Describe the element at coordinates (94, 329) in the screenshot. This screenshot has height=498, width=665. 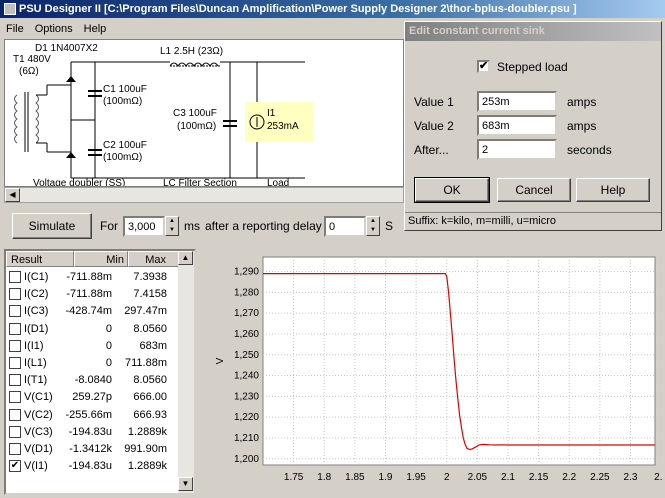
I see `table-row: I(D1) 0 8.0560` at that location.